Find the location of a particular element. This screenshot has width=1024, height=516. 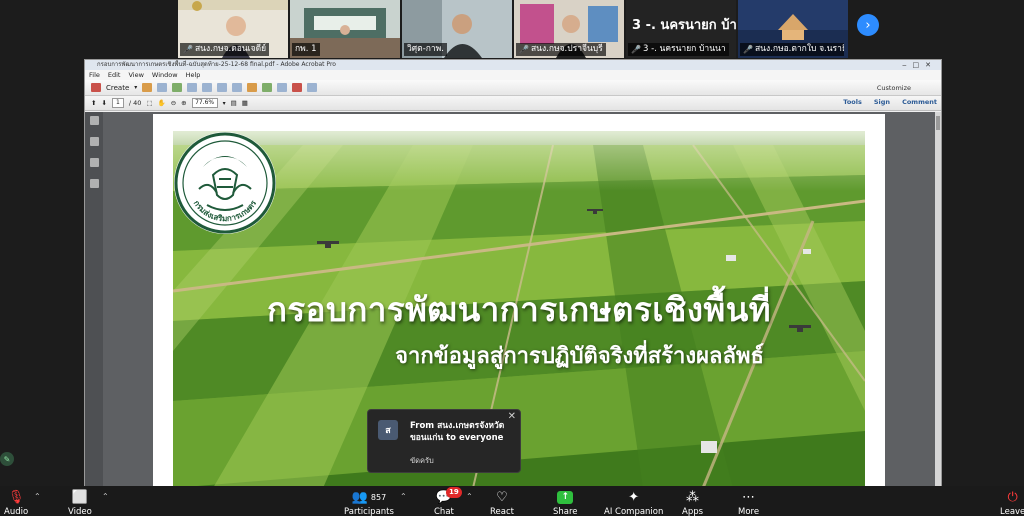

vertical-scrollbar is located at coordinates (938, 299).